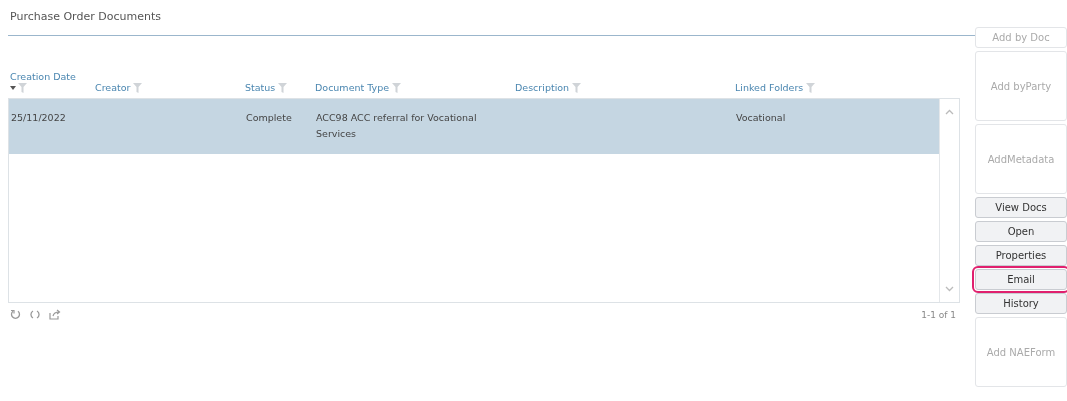 The width and height of the screenshot is (1067, 401). Describe the element at coordinates (15, 314) in the screenshot. I see `refresh-icon` at that location.